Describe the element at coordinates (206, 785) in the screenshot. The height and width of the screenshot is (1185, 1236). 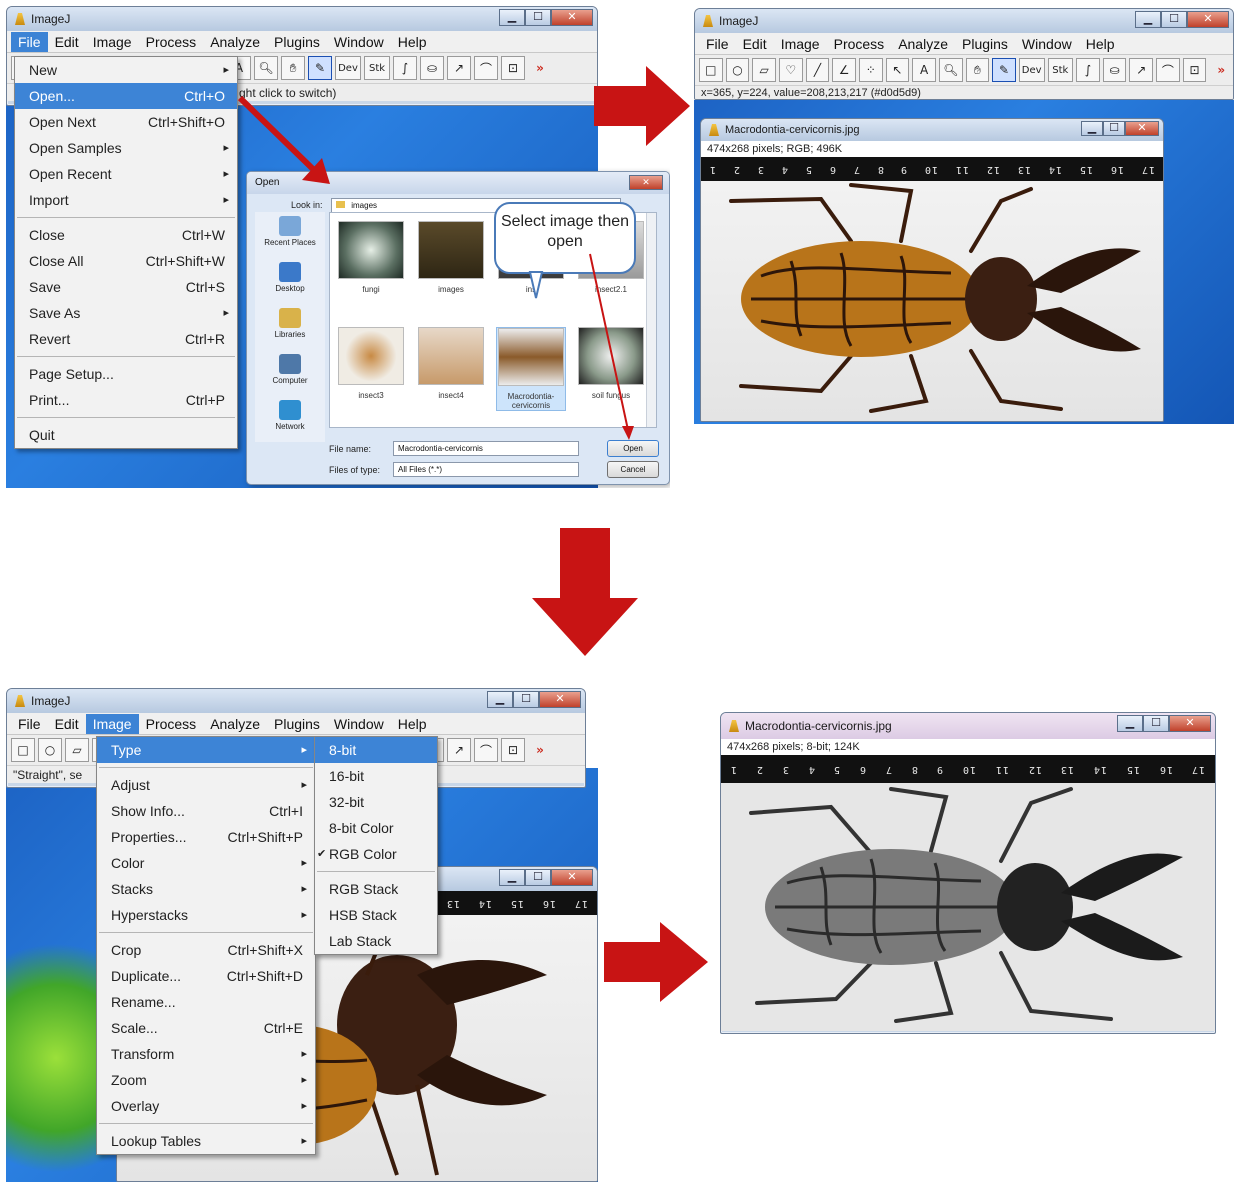
I see `menu-item-adjust: Adjust ▸` at that location.